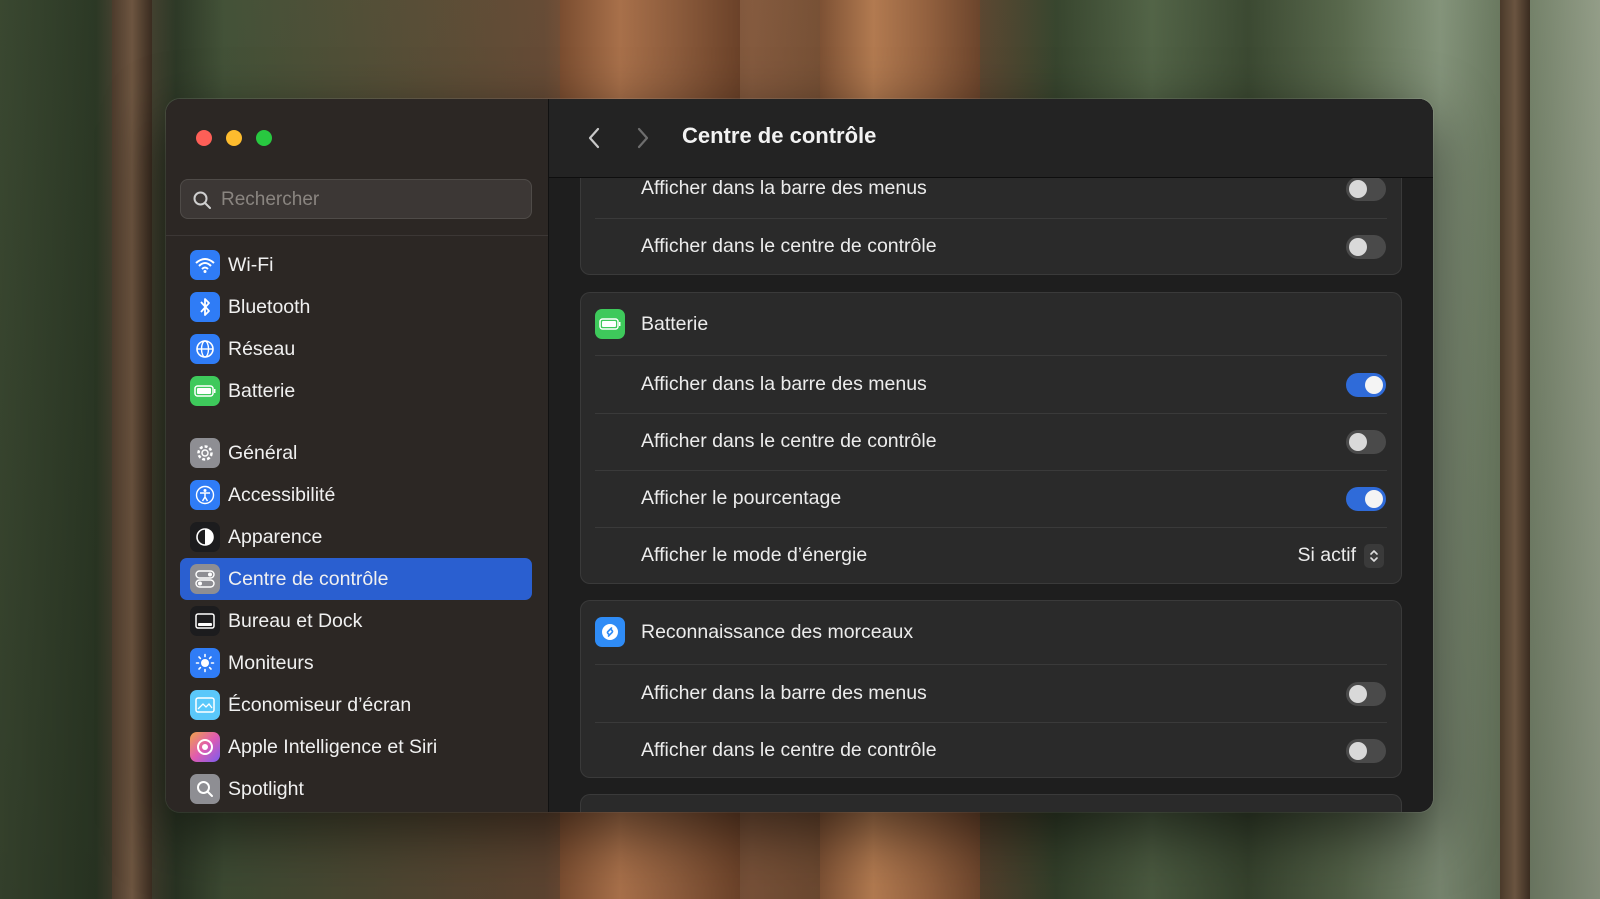 The height and width of the screenshot is (899, 1600). I want to click on sidebar-item-label: Centre de contrôle, so click(308, 578).